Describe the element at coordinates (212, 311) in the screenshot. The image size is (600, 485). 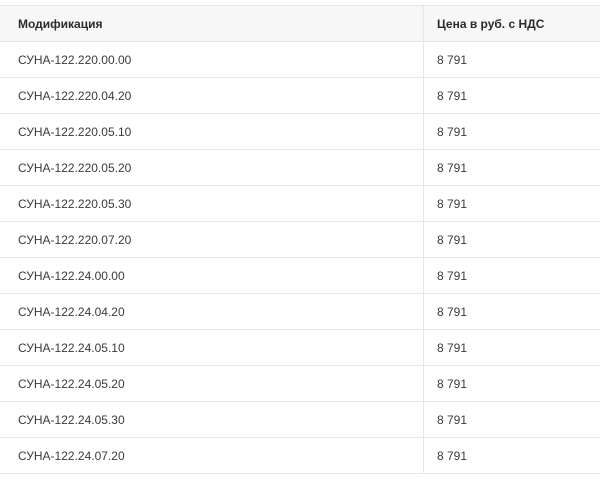
I see `cell-modification: СУНА-122.24.04.20` at that location.